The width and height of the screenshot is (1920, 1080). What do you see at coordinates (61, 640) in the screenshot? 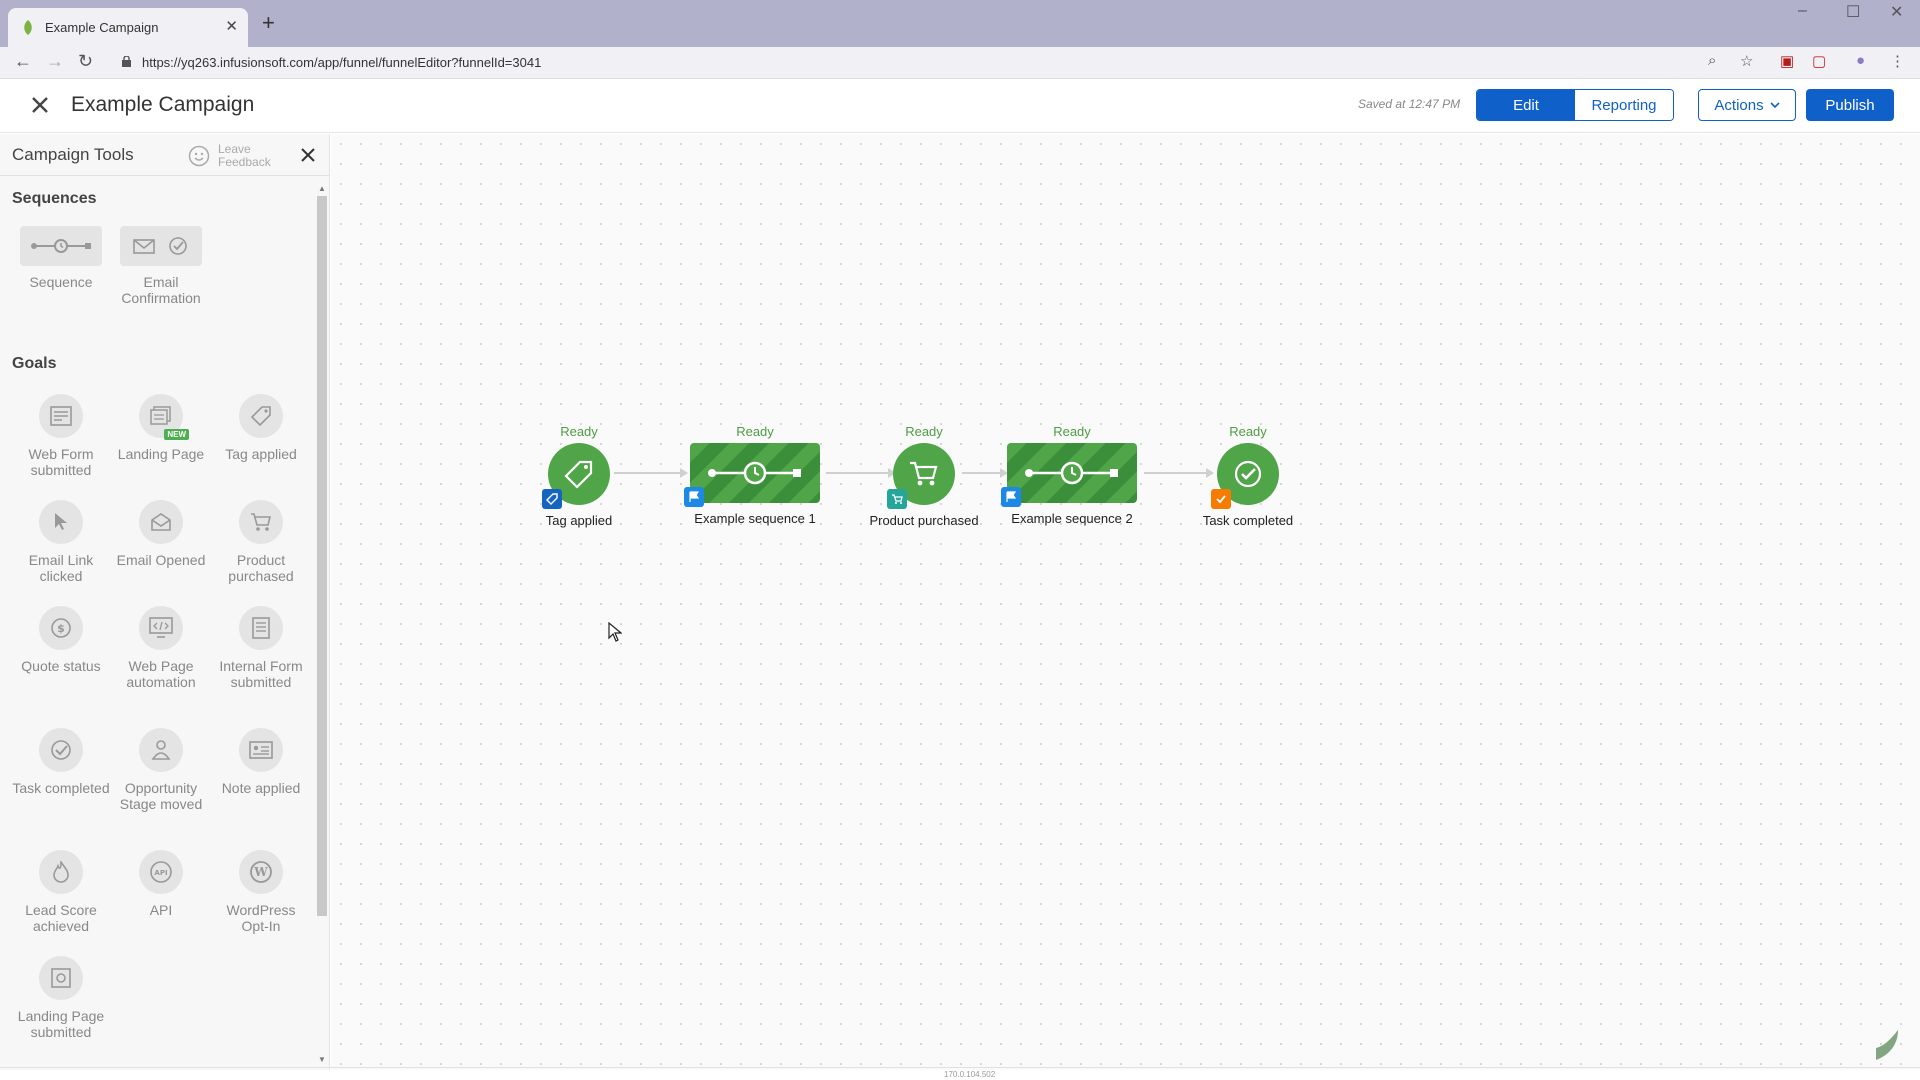
I see `tool-quote-status: $ Quote status` at bounding box center [61, 640].